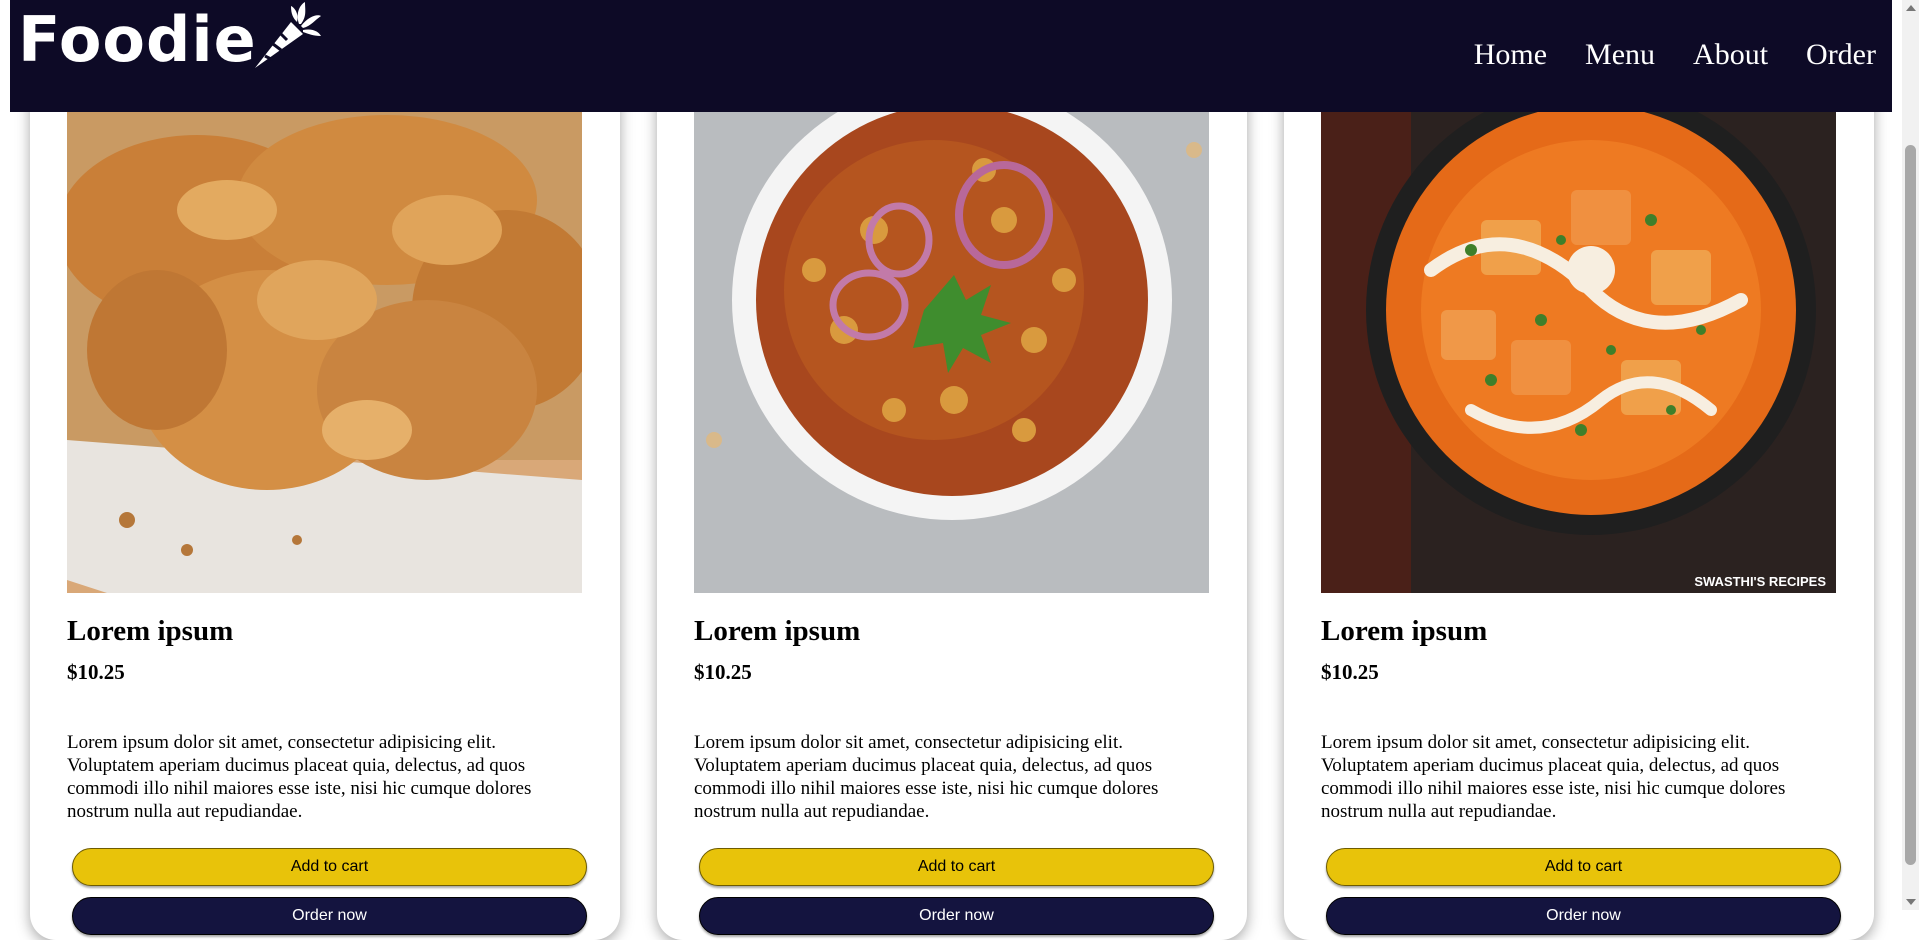  Describe the element at coordinates (1510, 55) in the screenshot. I see `nav-home-link: Home` at that location.